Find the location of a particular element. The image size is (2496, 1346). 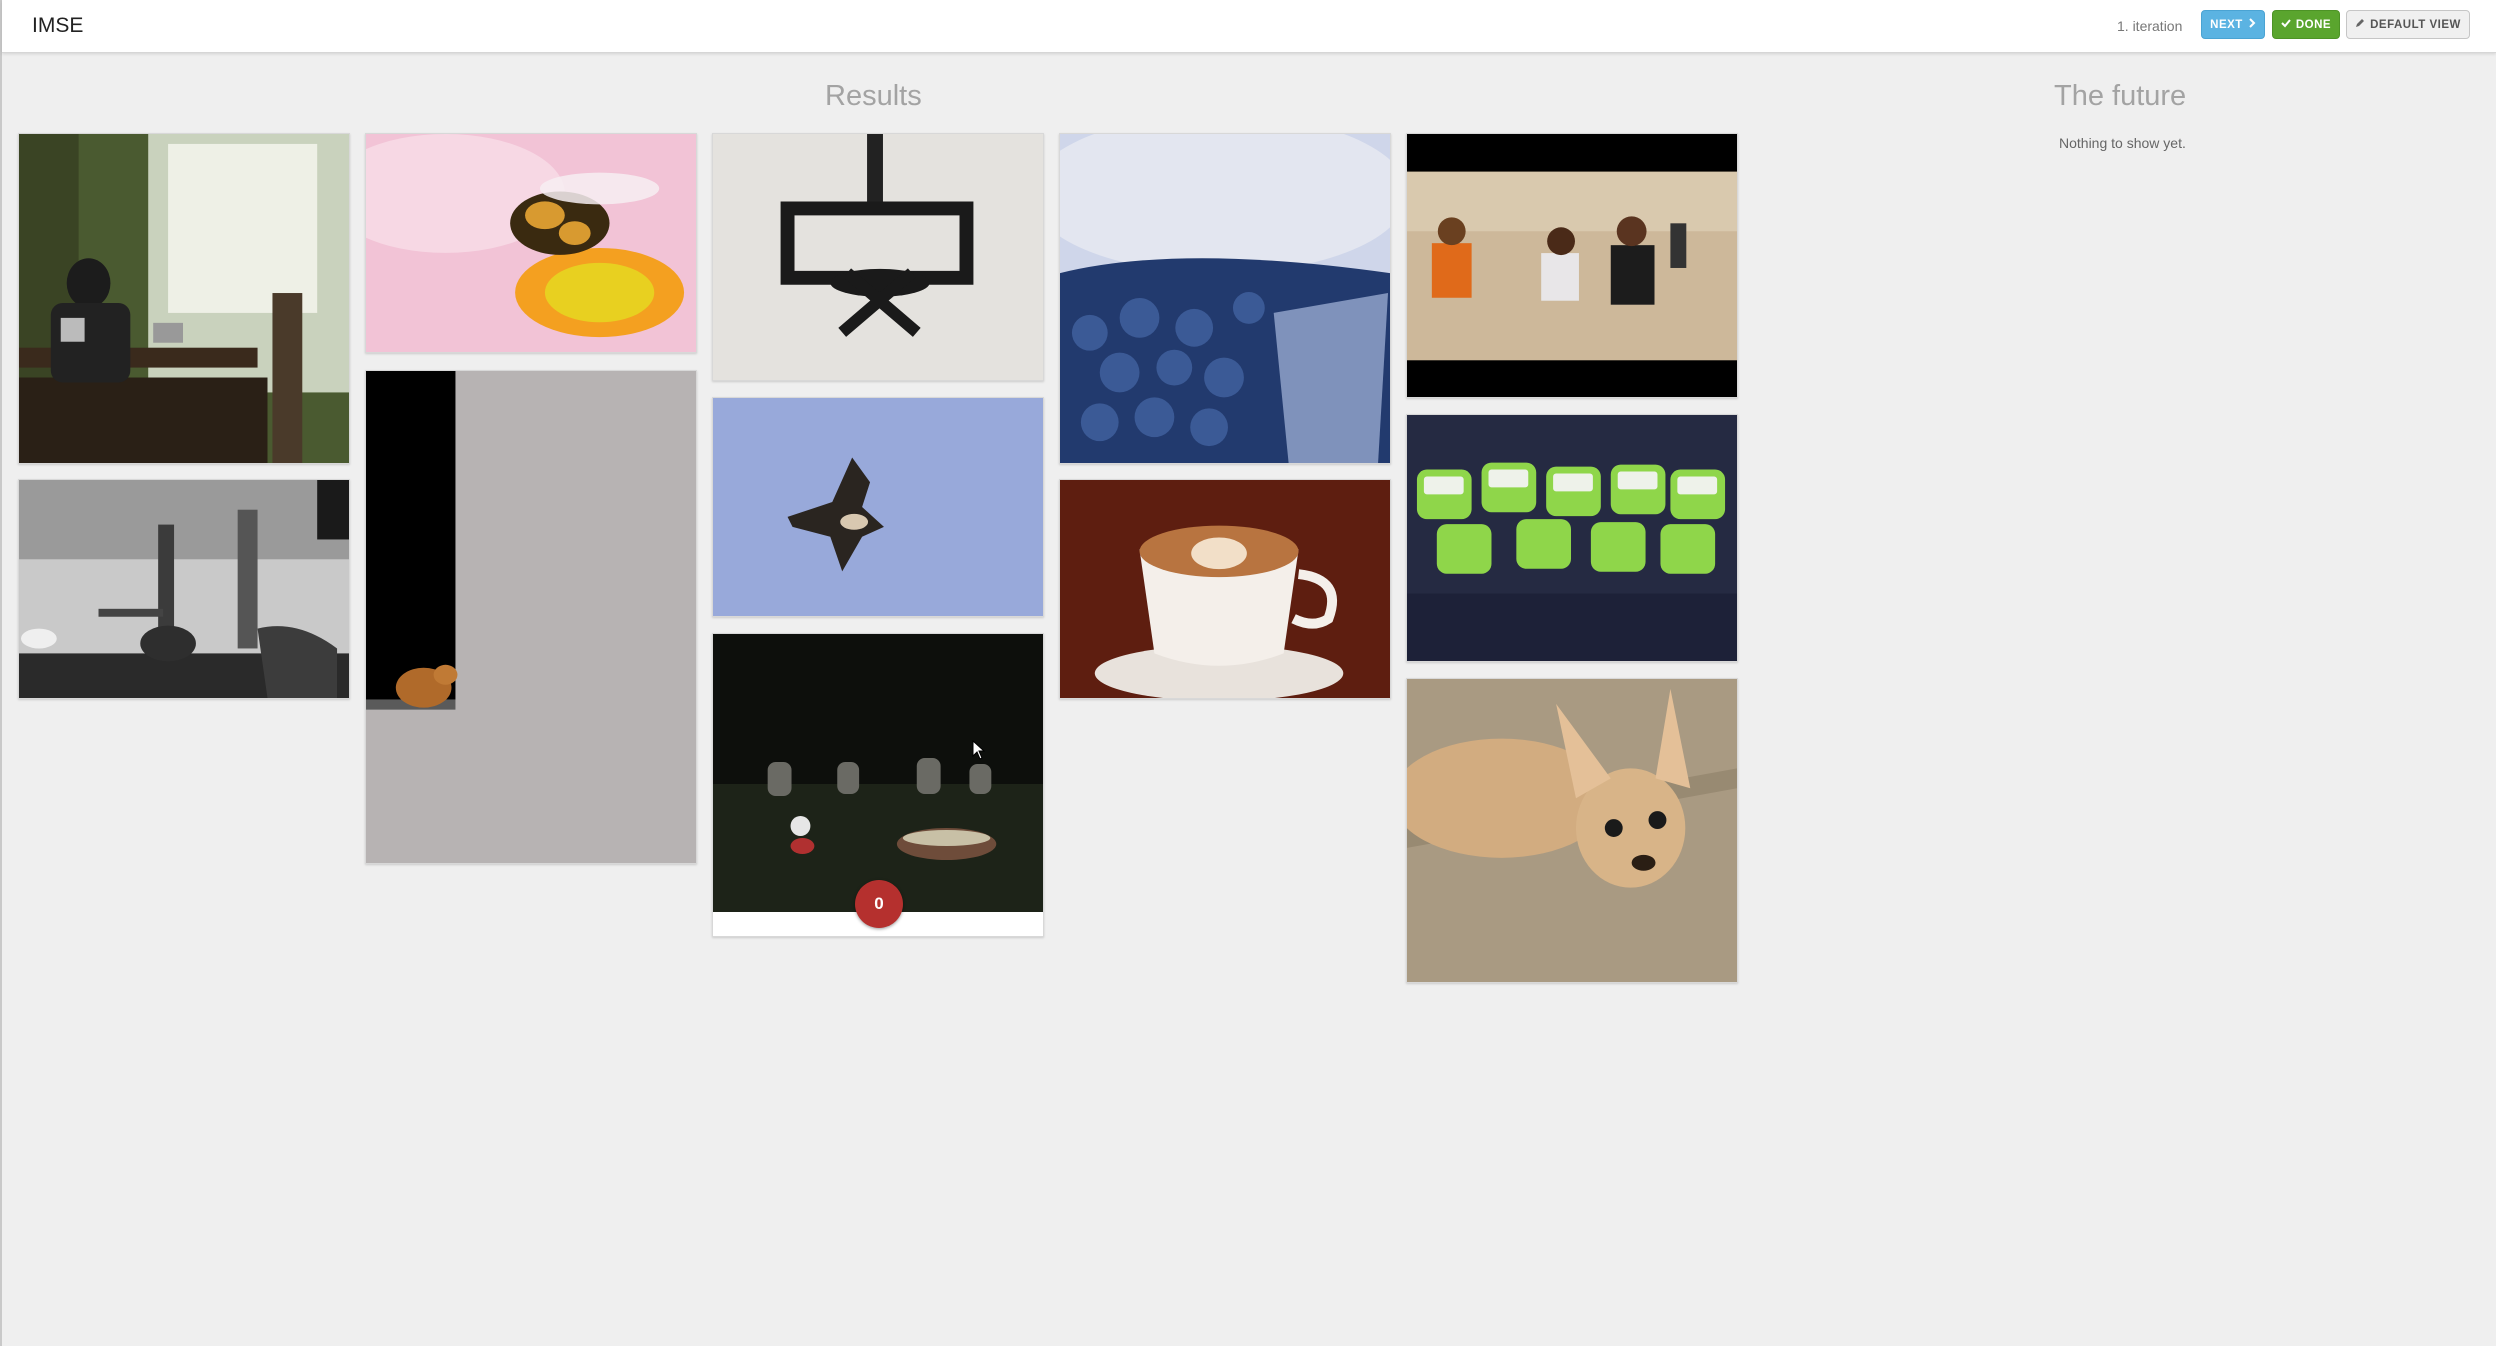

result-image-bee-flower is located at coordinates (531, 243).